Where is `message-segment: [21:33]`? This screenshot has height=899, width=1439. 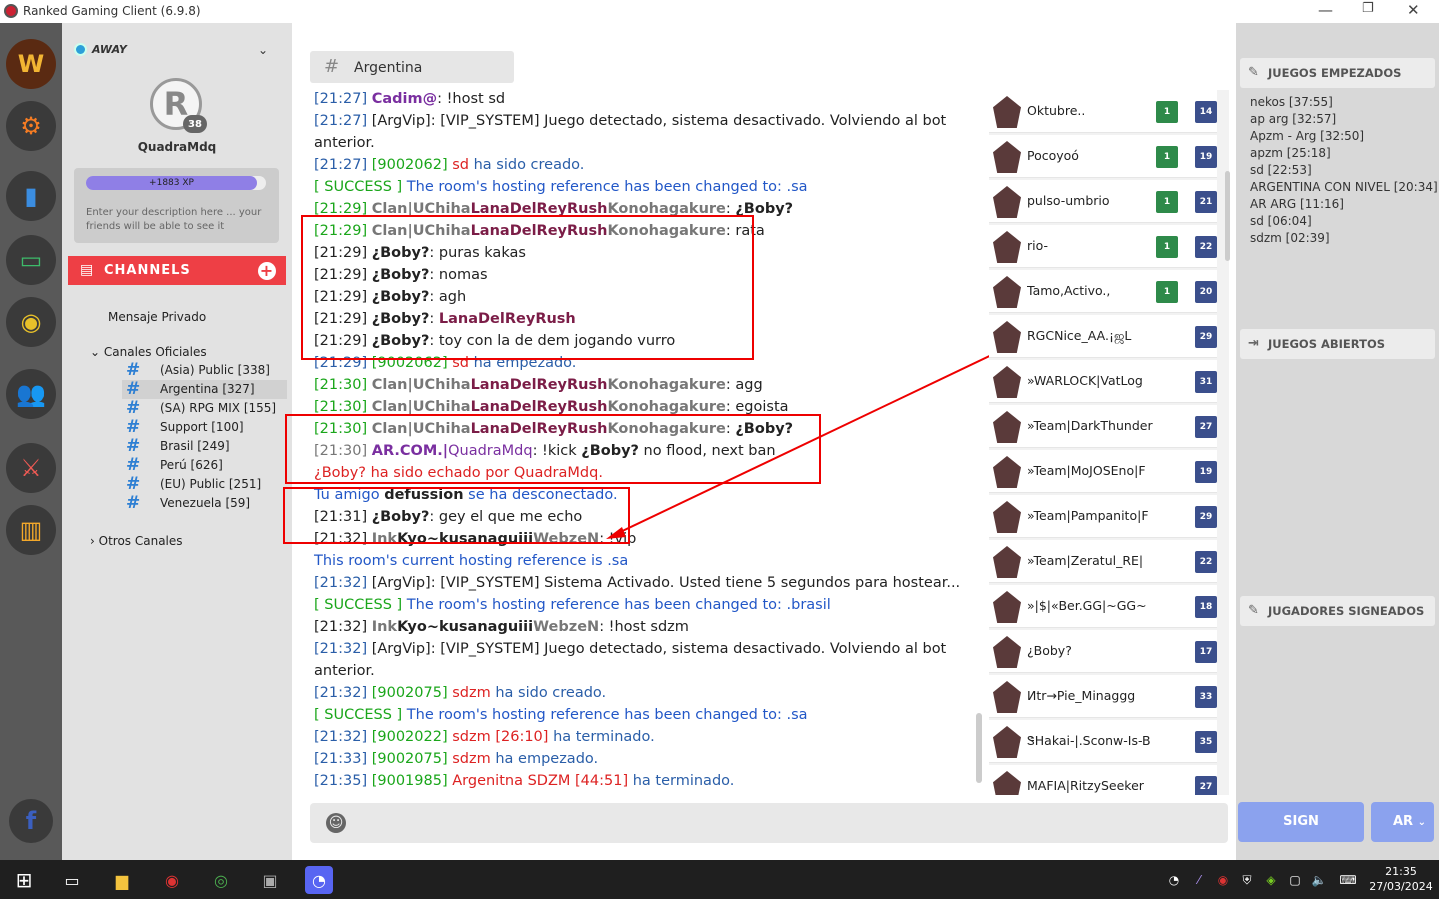 message-segment: [21:33] is located at coordinates (343, 759).